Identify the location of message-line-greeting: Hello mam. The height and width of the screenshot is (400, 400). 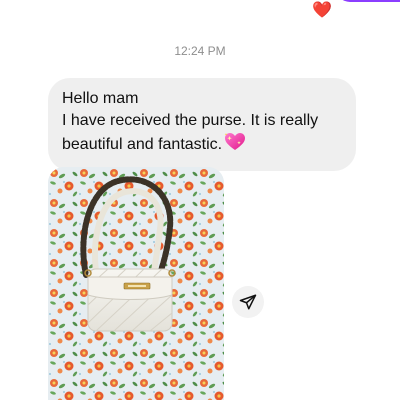
(100, 98).